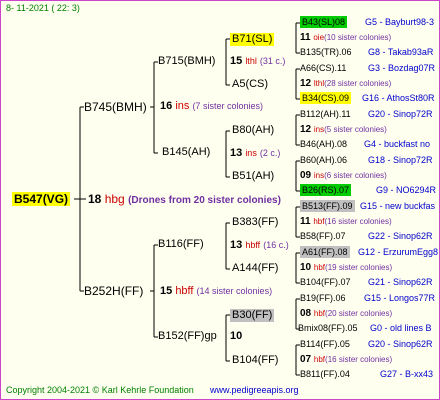  What do you see at coordinates (319, 37) in the screenshot?
I see `gen3-drone-code: oie` at bounding box center [319, 37].